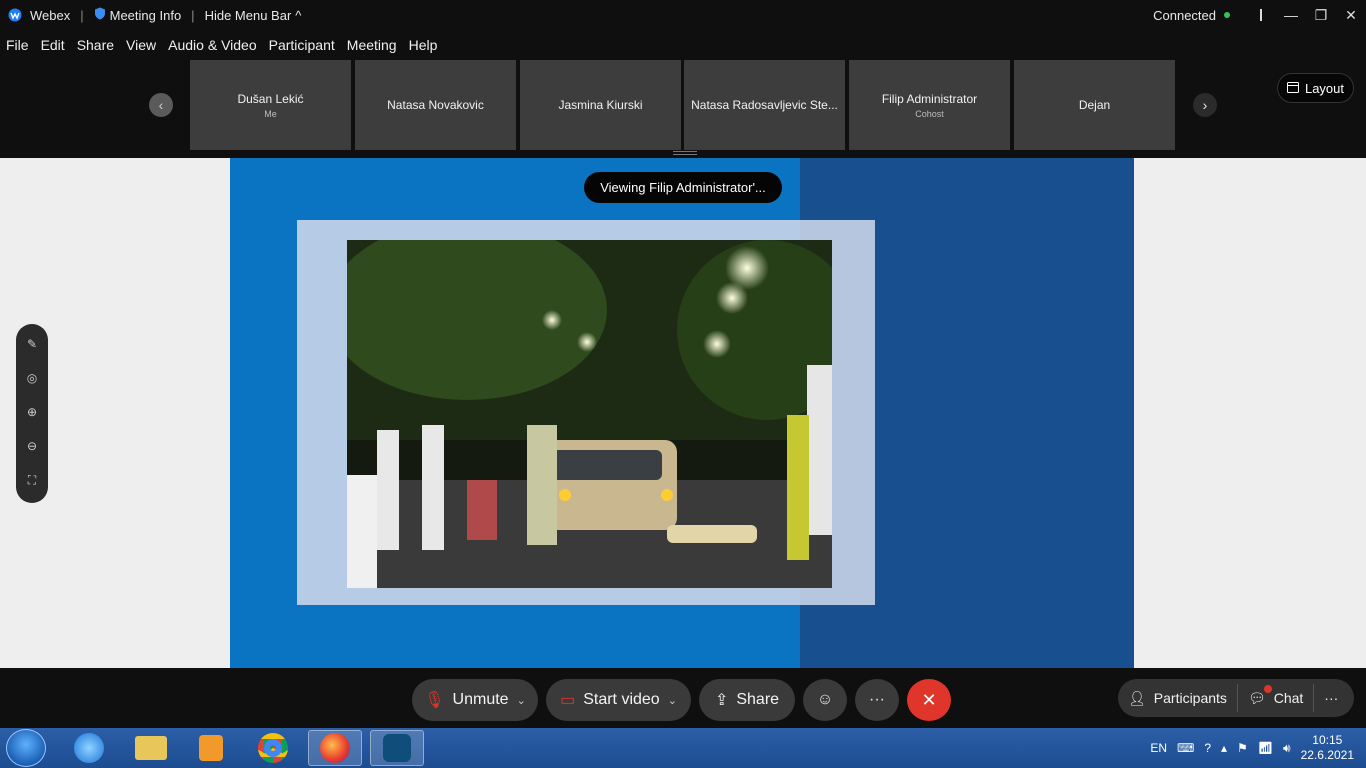 The image size is (1366, 768). Describe the element at coordinates (32, 480) in the screenshot. I see `fit-to-window-icon: ⛶` at that location.